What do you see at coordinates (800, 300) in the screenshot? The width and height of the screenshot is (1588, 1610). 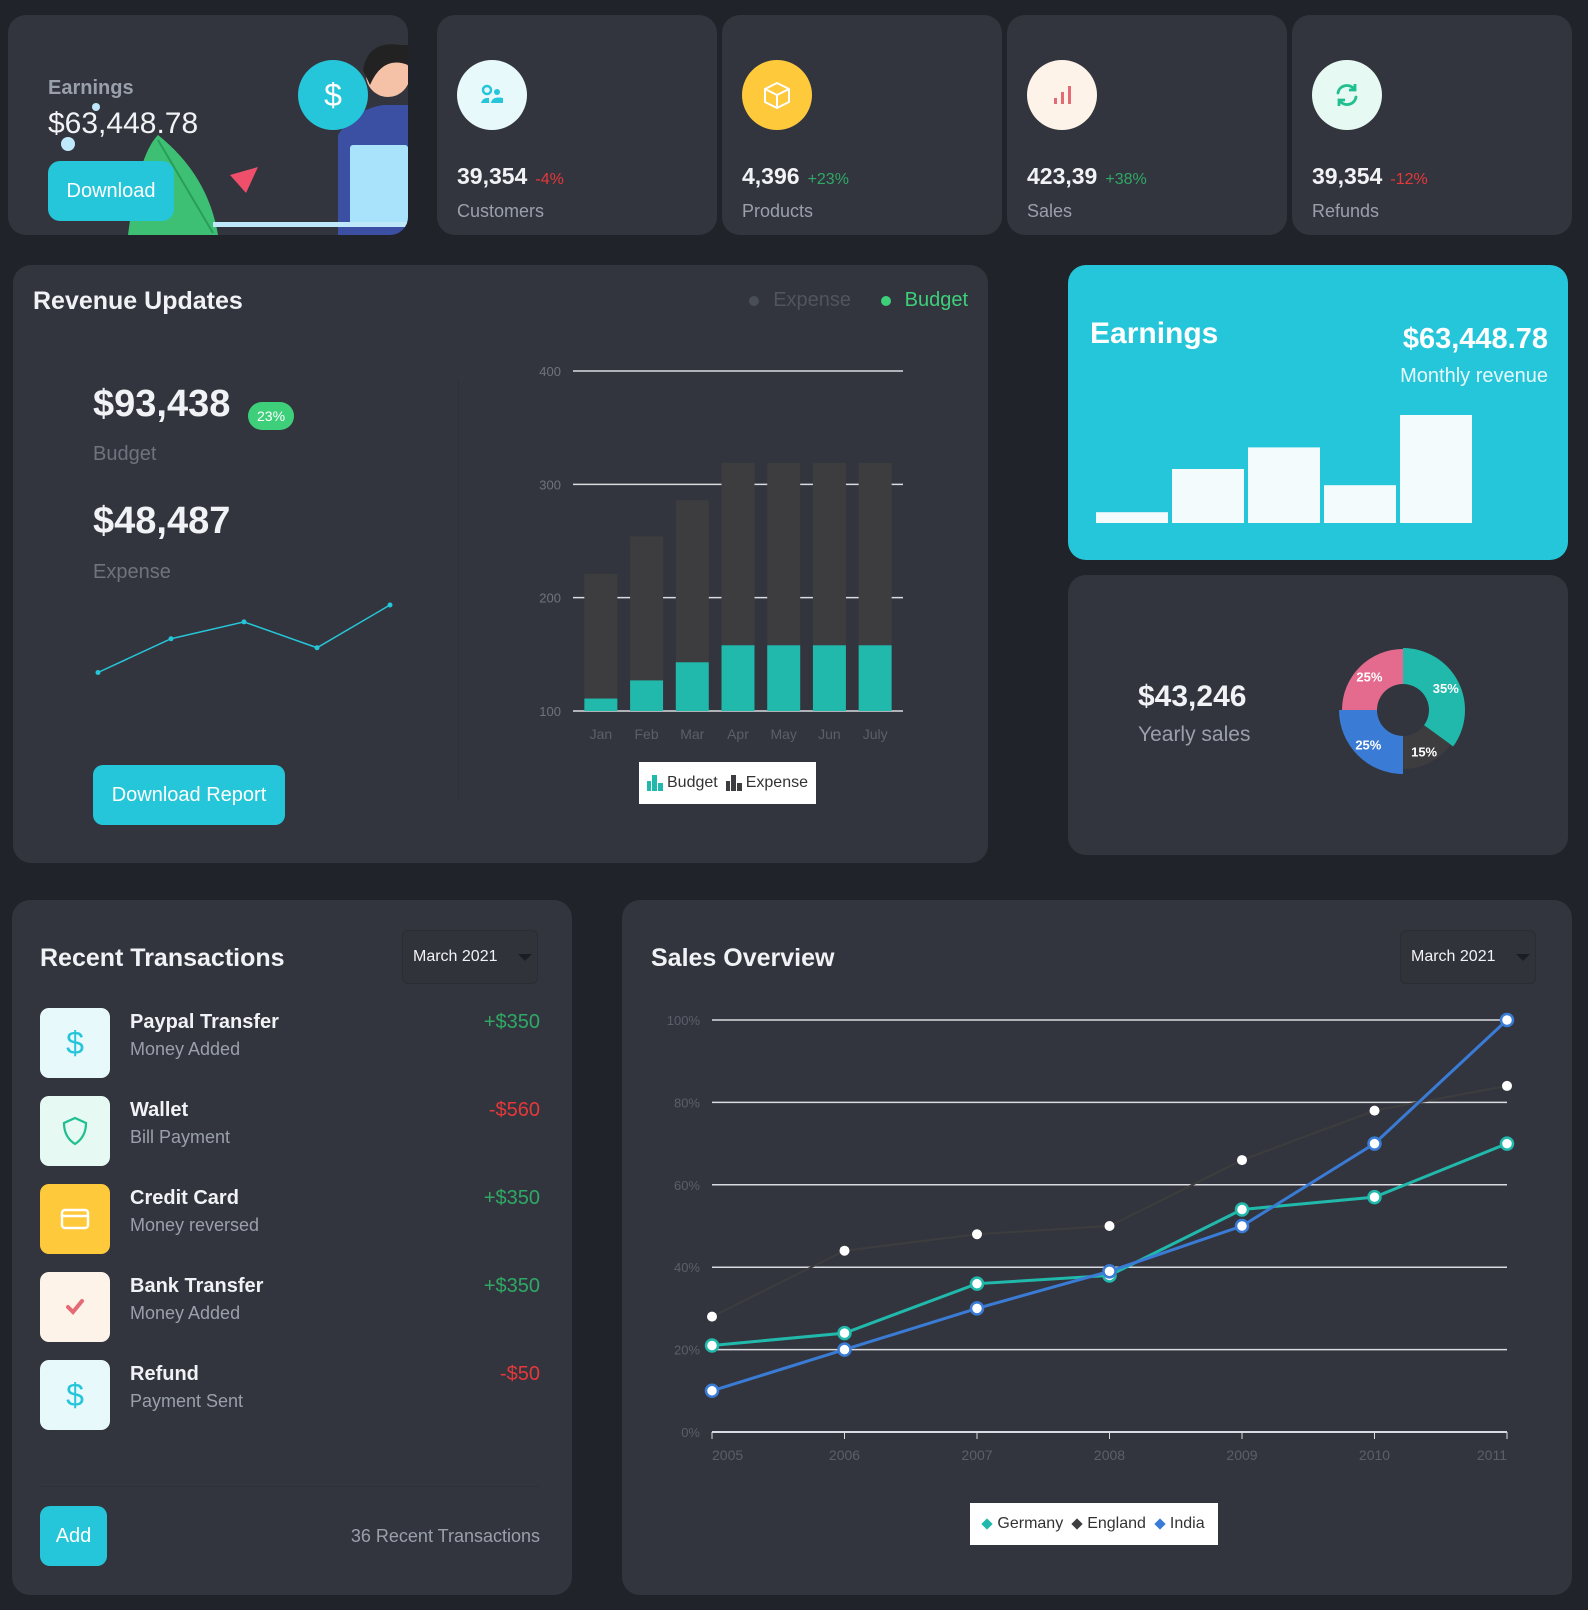 I see `legend-expense: Expense` at bounding box center [800, 300].